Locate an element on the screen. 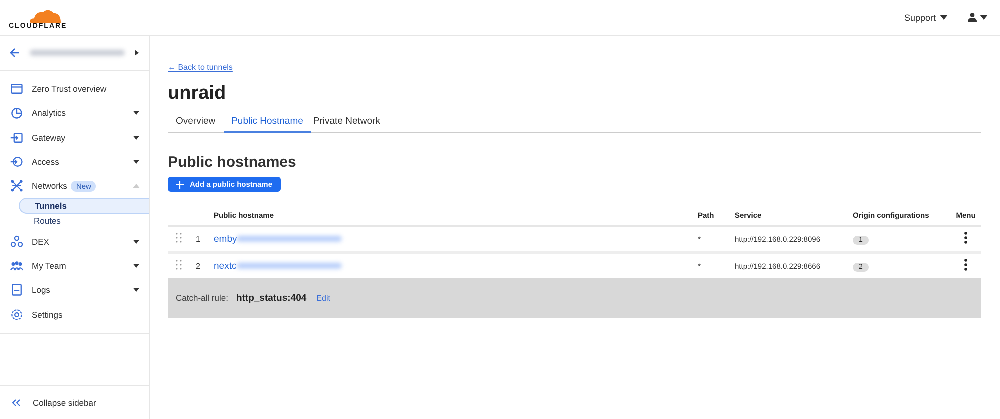 The image size is (1000, 419). network-icon is located at coordinates (17, 186).